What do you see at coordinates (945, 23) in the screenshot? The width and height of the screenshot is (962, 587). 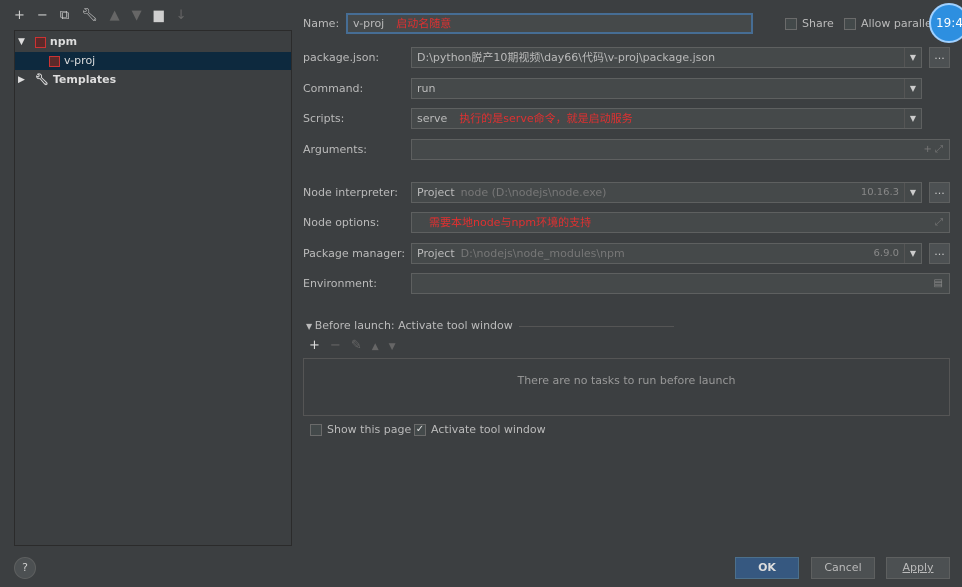 I see `time-badge: 19:4` at bounding box center [945, 23].